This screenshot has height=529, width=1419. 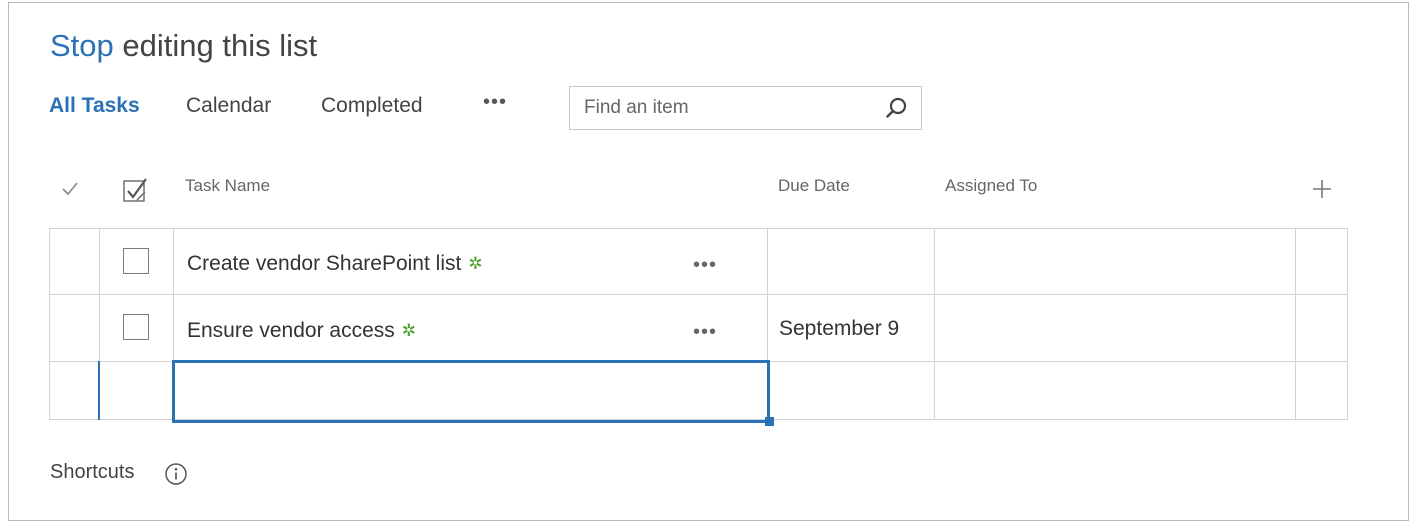 What do you see at coordinates (769, 421) in the screenshot?
I see `fill-handle` at bounding box center [769, 421].